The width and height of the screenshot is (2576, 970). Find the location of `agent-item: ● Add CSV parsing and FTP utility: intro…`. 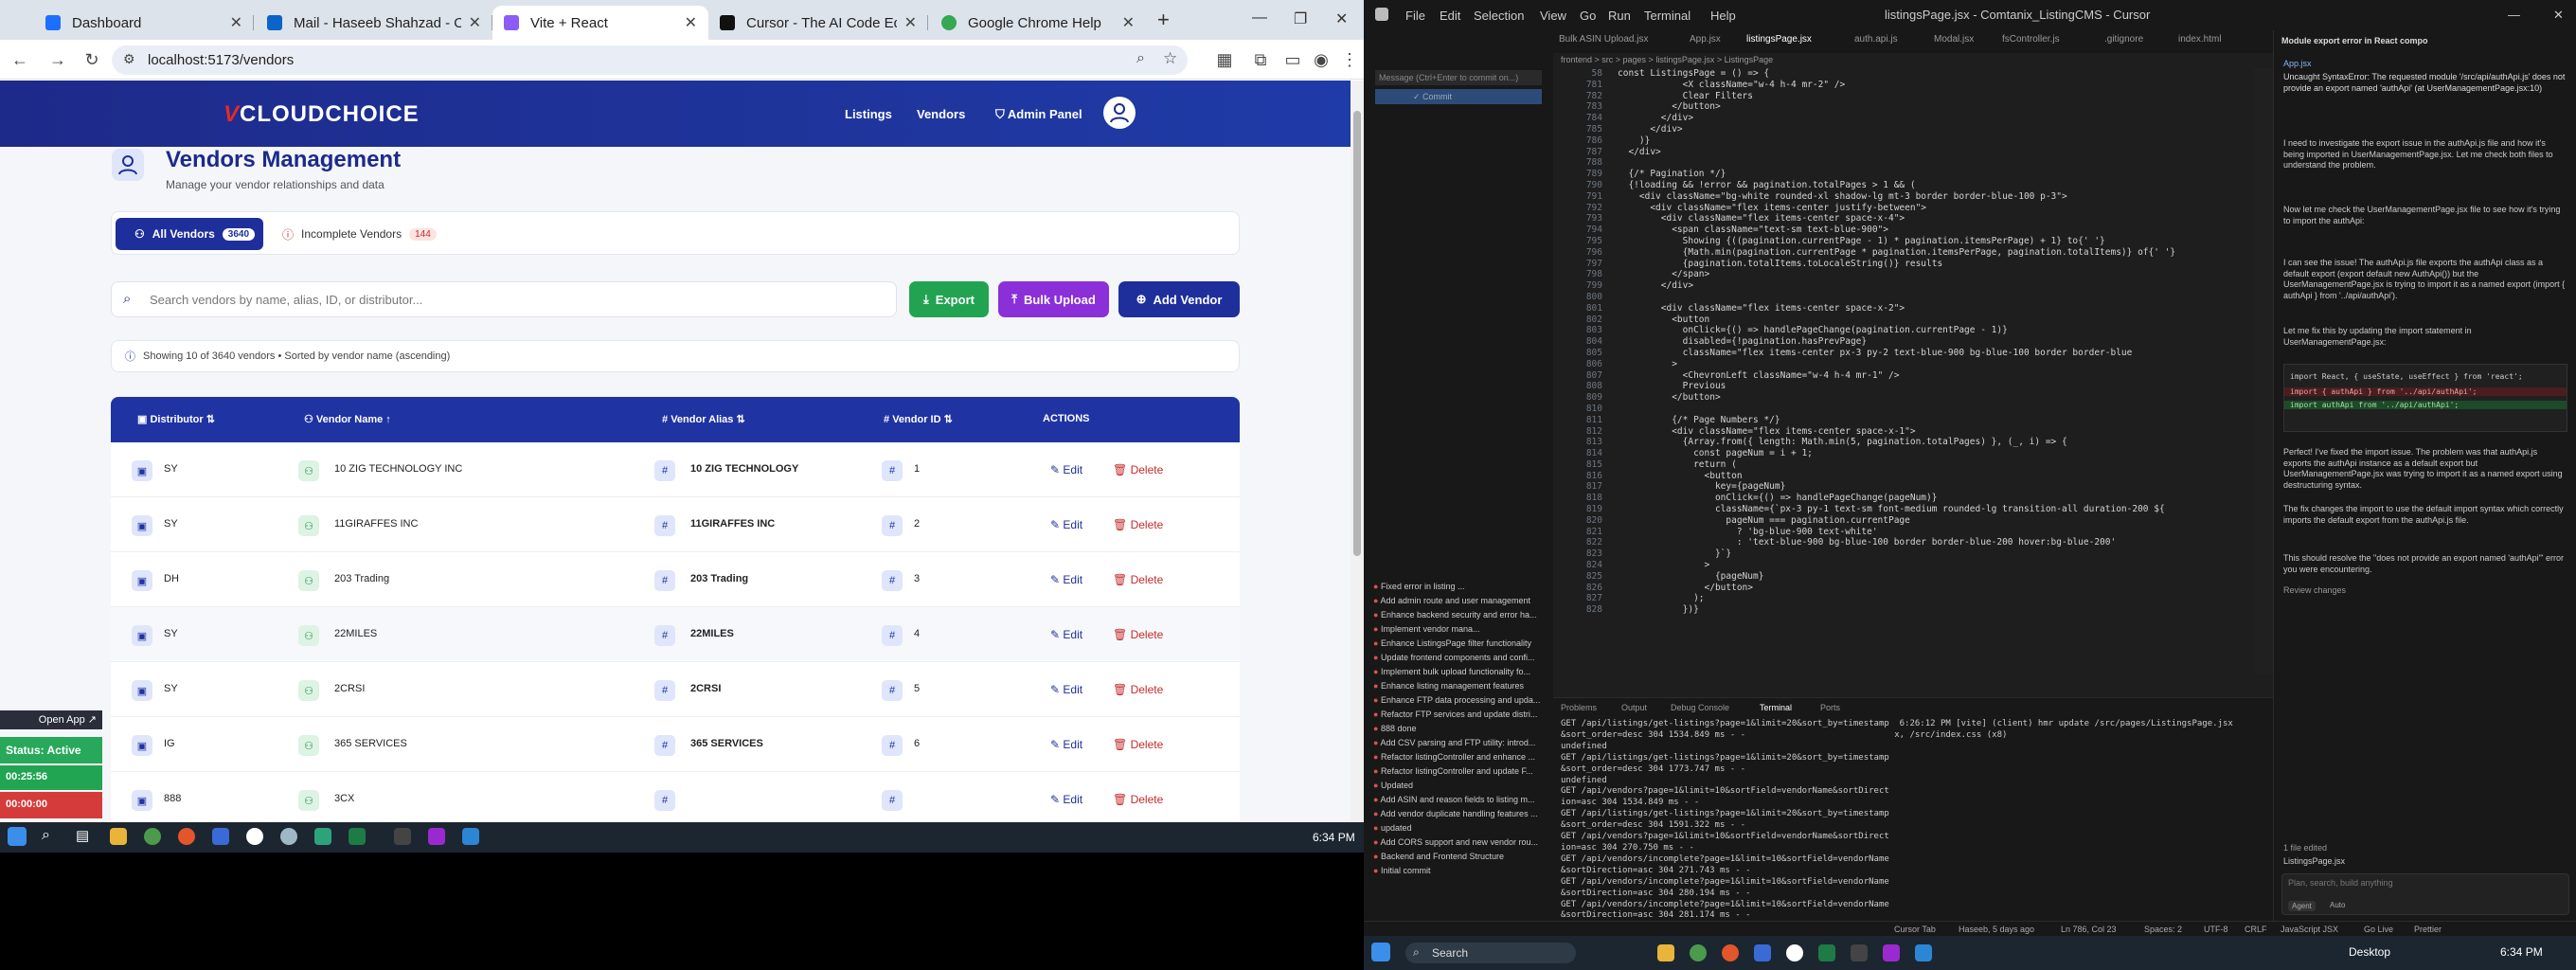

agent-item: ● Add CSV parsing and FTP utility: intro… is located at coordinates (1454, 742).